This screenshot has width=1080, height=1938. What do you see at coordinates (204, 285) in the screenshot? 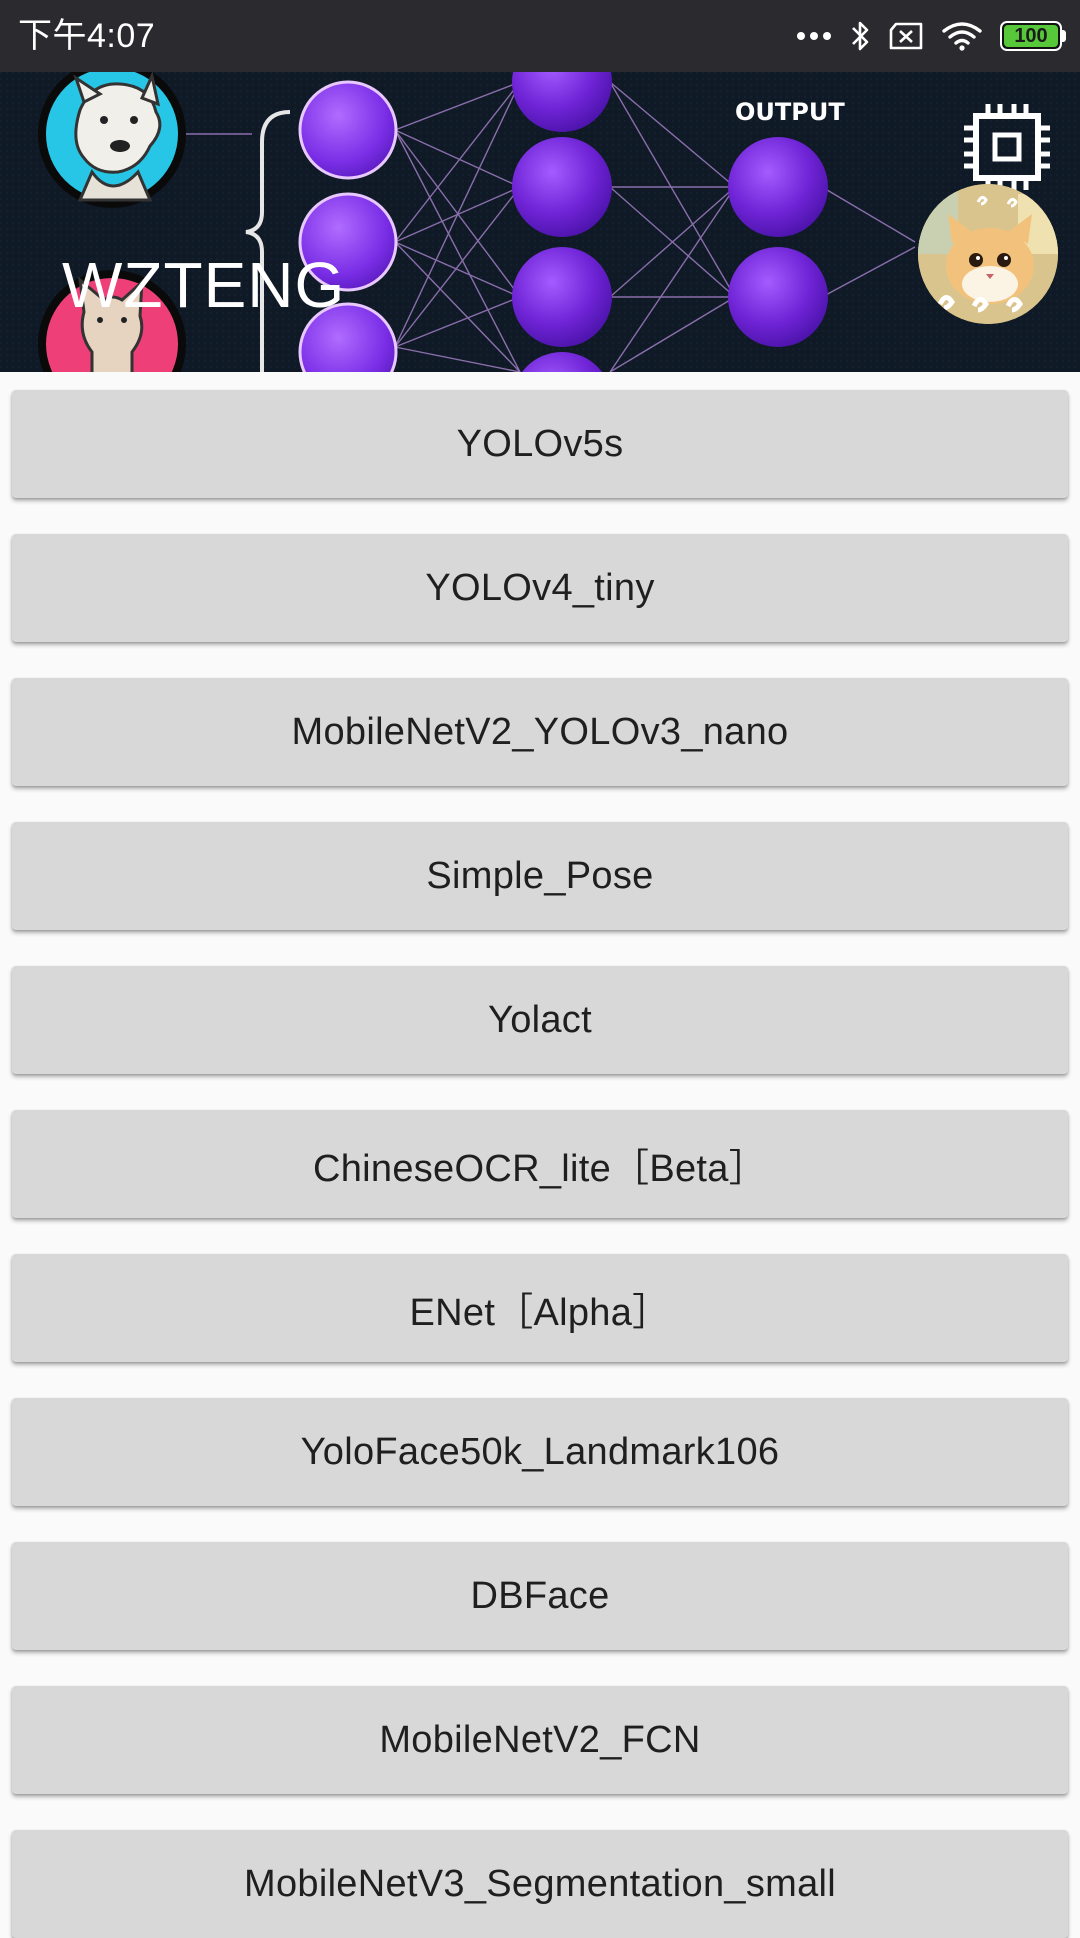
I see `app-title: WZTENG` at bounding box center [204, 285].